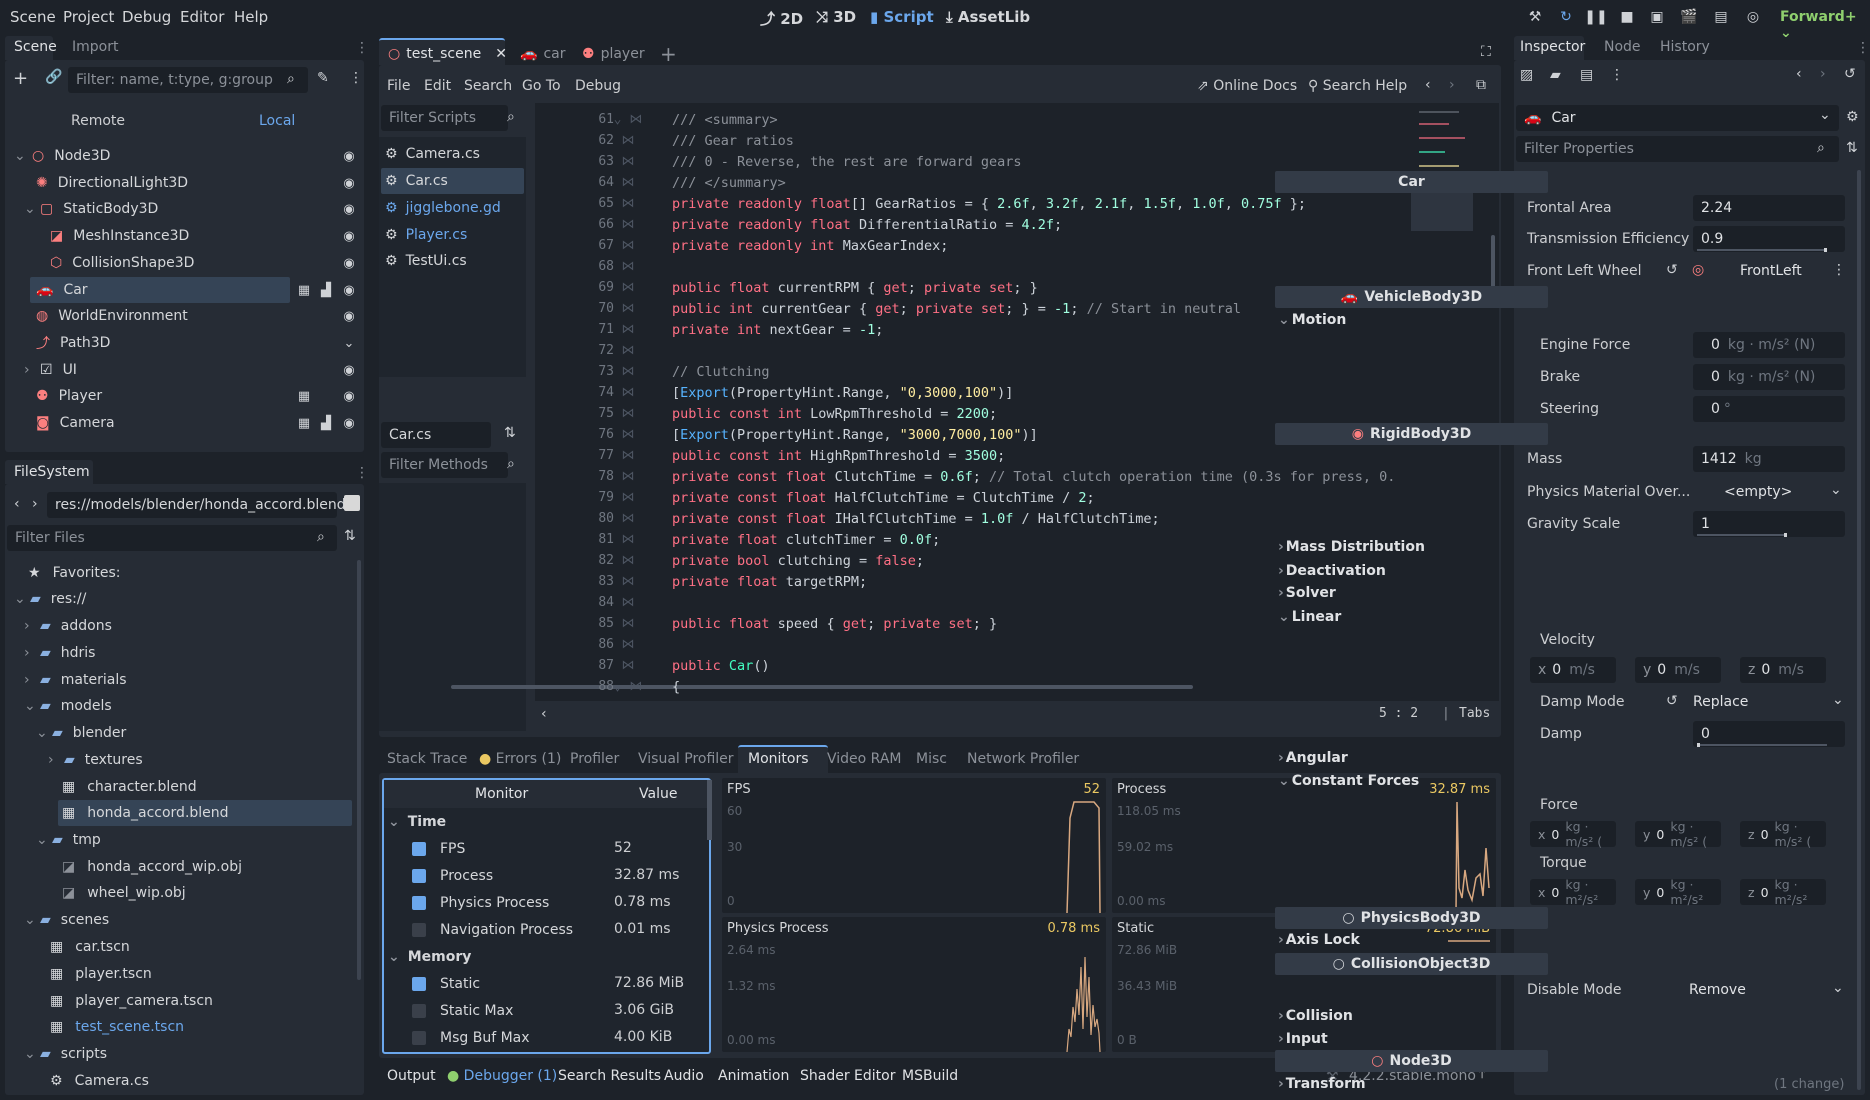 Image resolution: width=1870 pixels, height=1100 pixels. I want to click on local-toggle: Local, so click(277, 121).